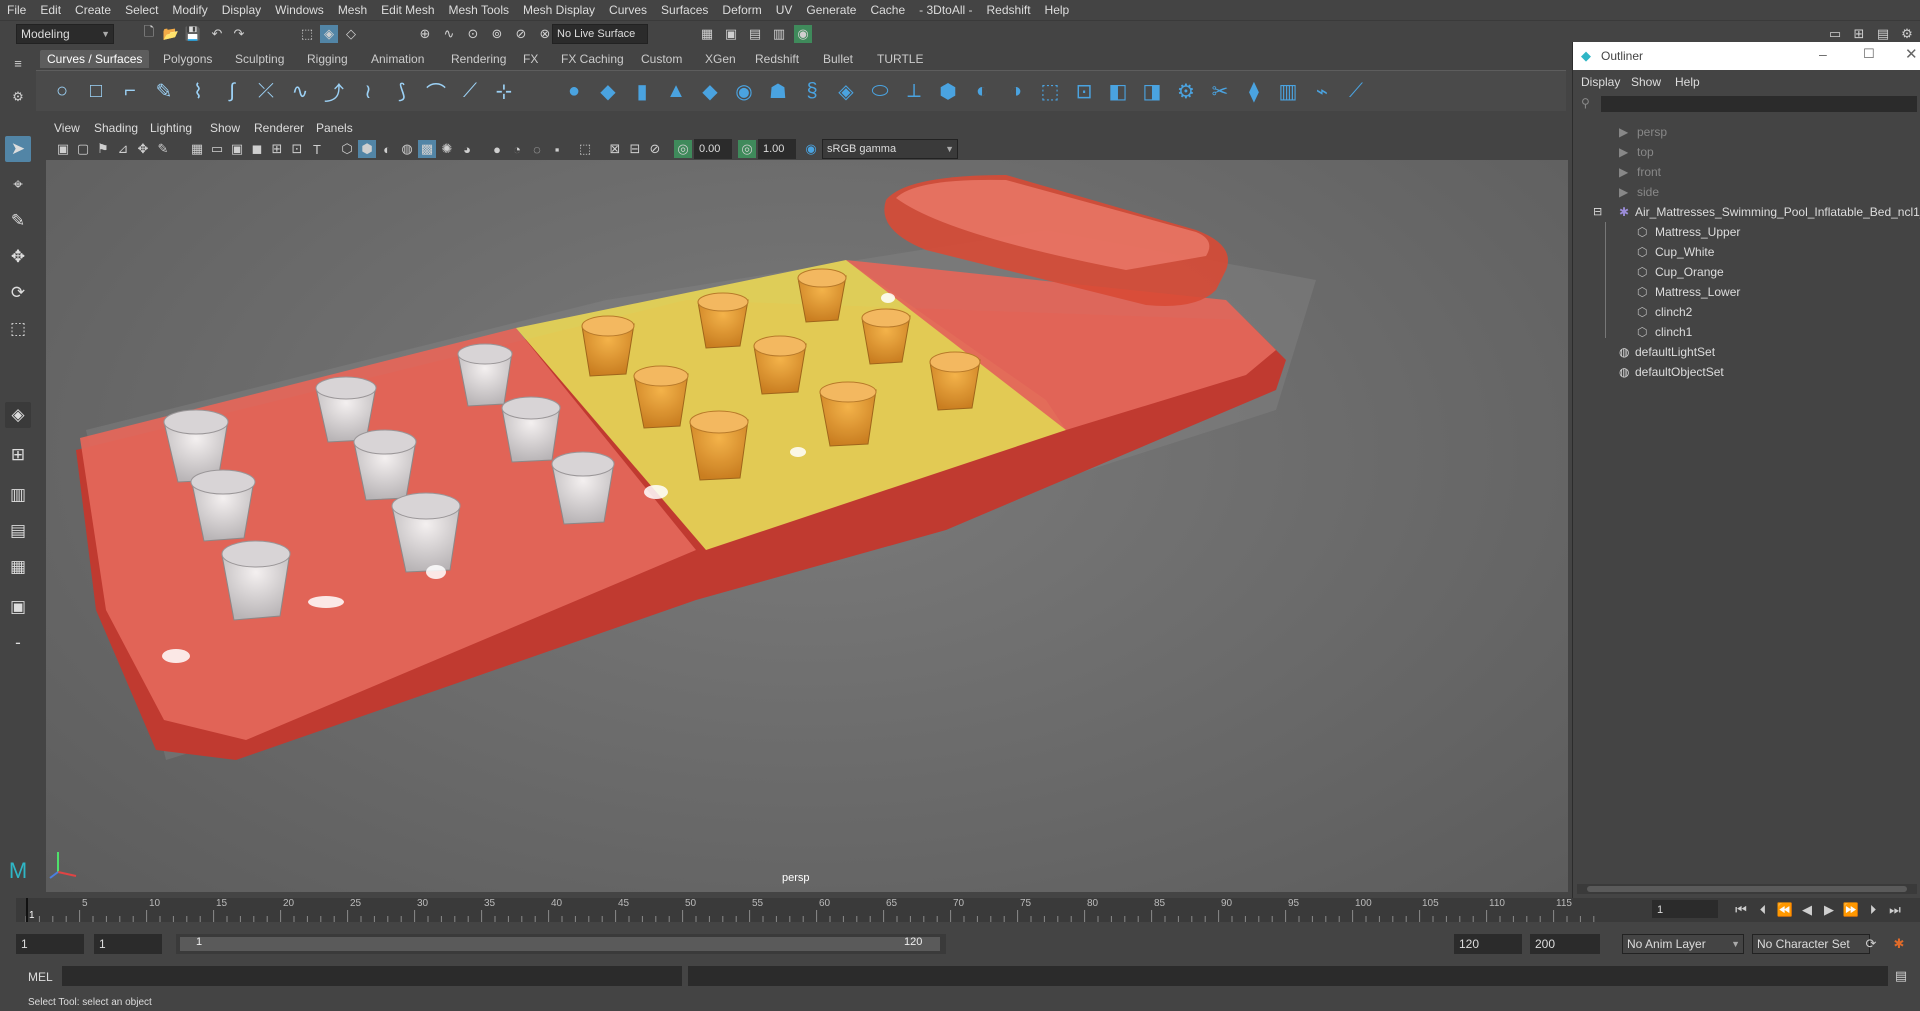 This screenshot has width=1920, height=1011. I want to click on outliner-item-side: side, so click(1648, 192).